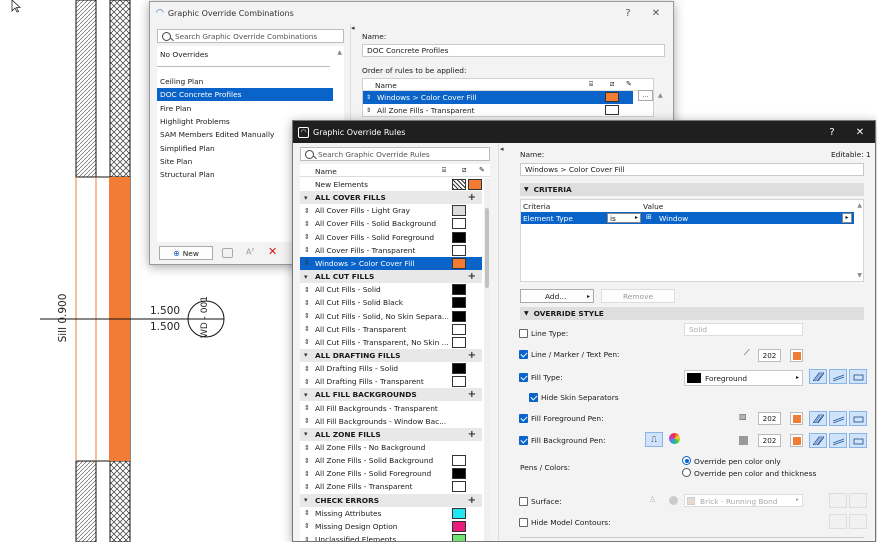 This screenshot has width=877, height=542. Describe the element at coordinates (227, 253) in the screenshot. I see `duplicate-icon` at that location.